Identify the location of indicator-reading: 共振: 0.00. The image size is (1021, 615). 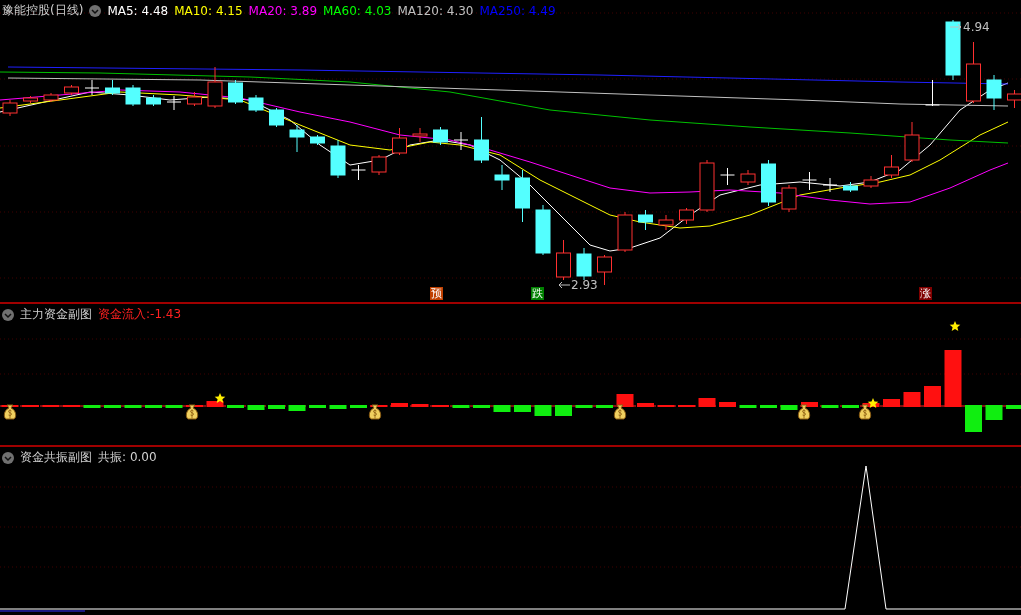
(127, 457).